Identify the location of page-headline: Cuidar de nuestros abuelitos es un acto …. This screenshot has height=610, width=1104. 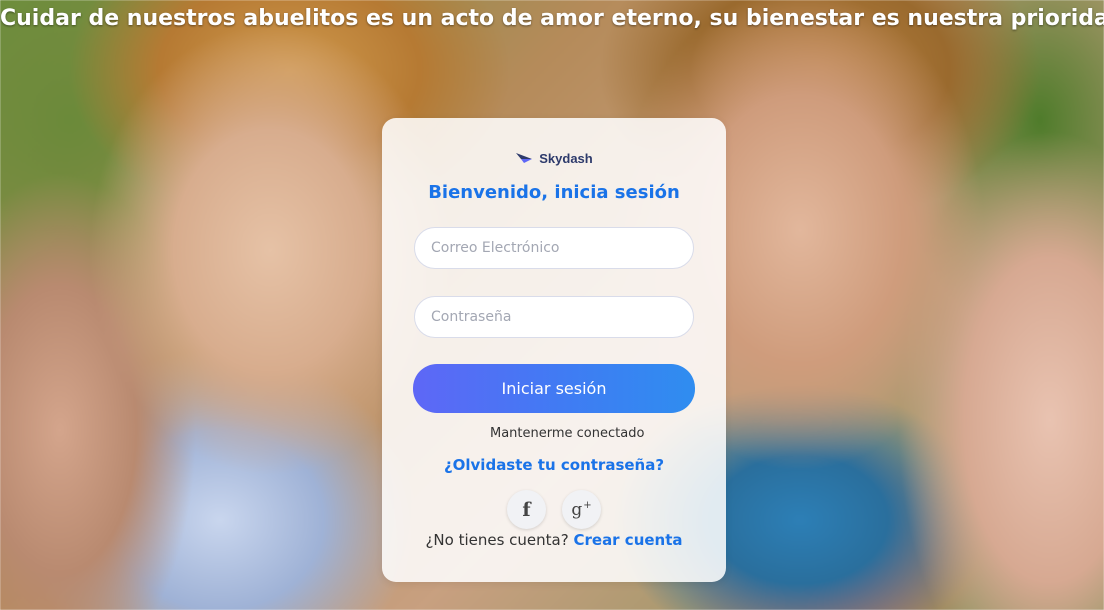
(552, 18).